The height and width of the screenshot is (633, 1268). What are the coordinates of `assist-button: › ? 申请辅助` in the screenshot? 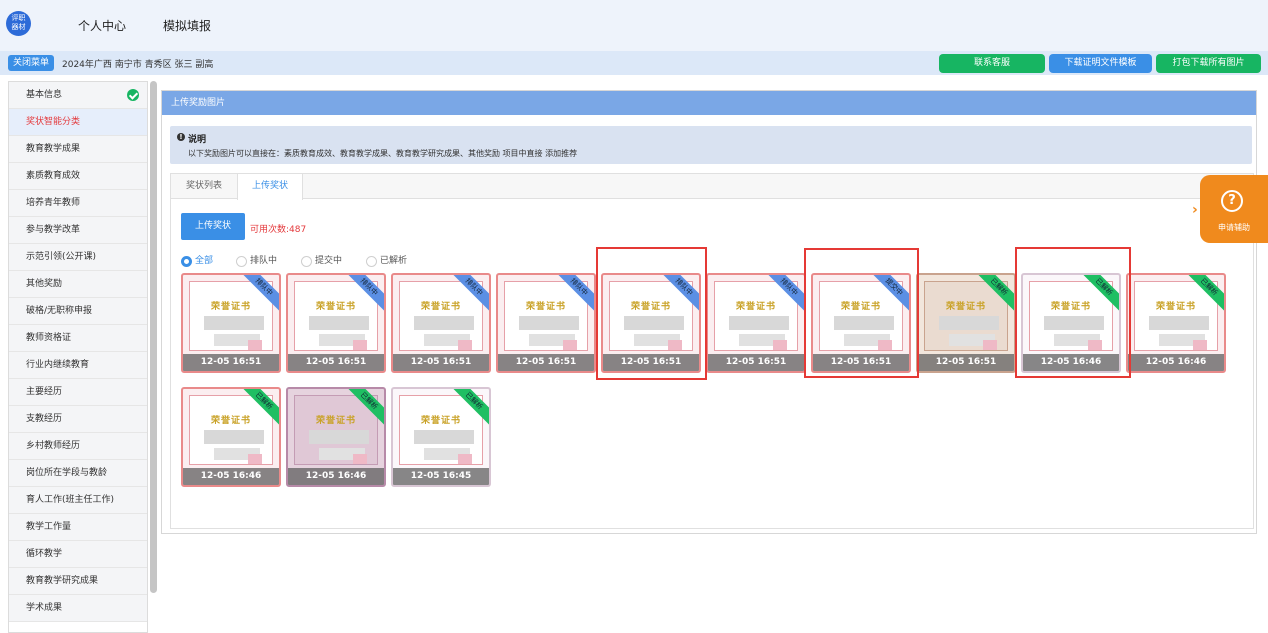 It's located at (1230, 209).